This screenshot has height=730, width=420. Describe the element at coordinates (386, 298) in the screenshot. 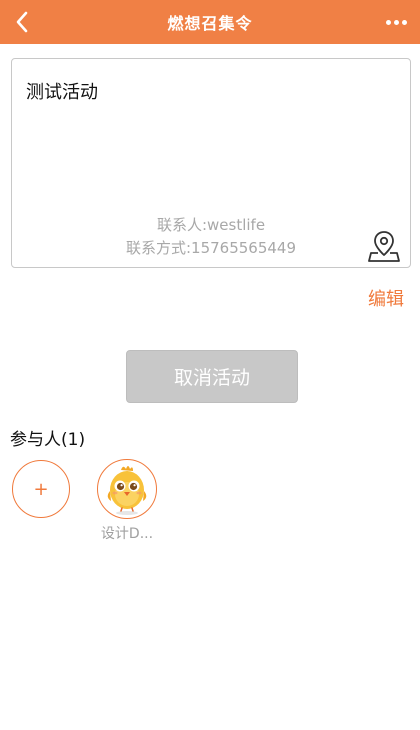

I see `edit-button: 编辑` at that location.